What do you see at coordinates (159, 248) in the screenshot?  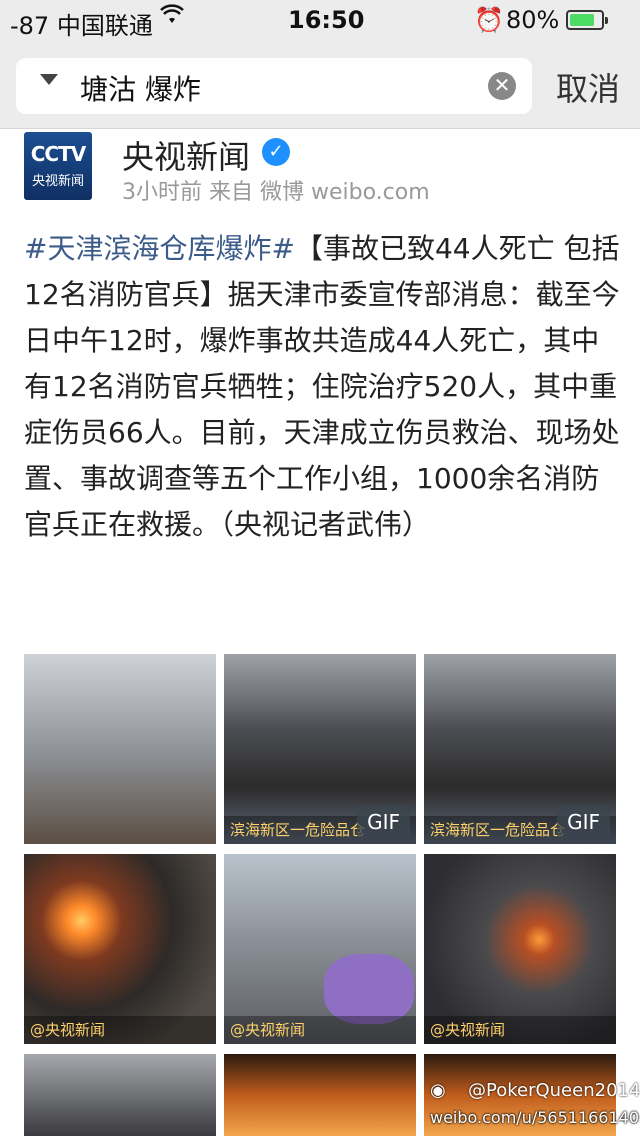 I see `hashtag-link: #天津滨海仓库爆炸#` at bounding box center [159, 248].